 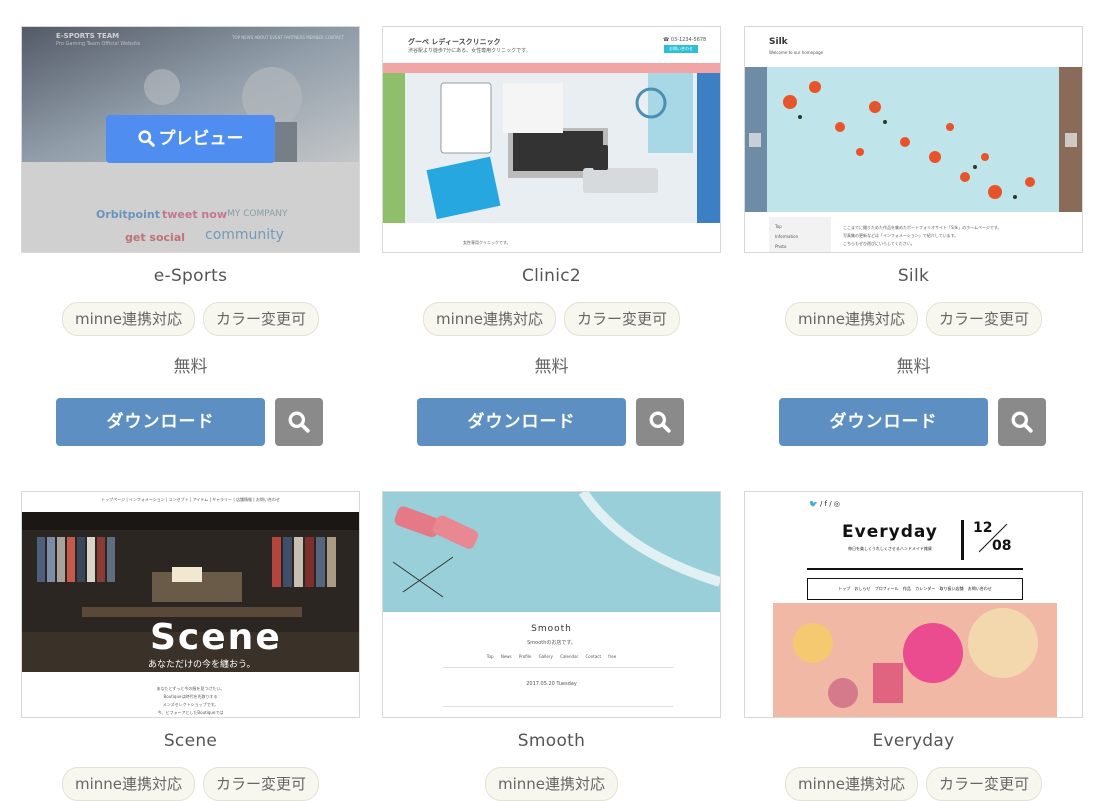 I want to click on silk-body2: 写真集の更新などは「インフォメーション」で紹介しています。, so click(x=901, y=235).